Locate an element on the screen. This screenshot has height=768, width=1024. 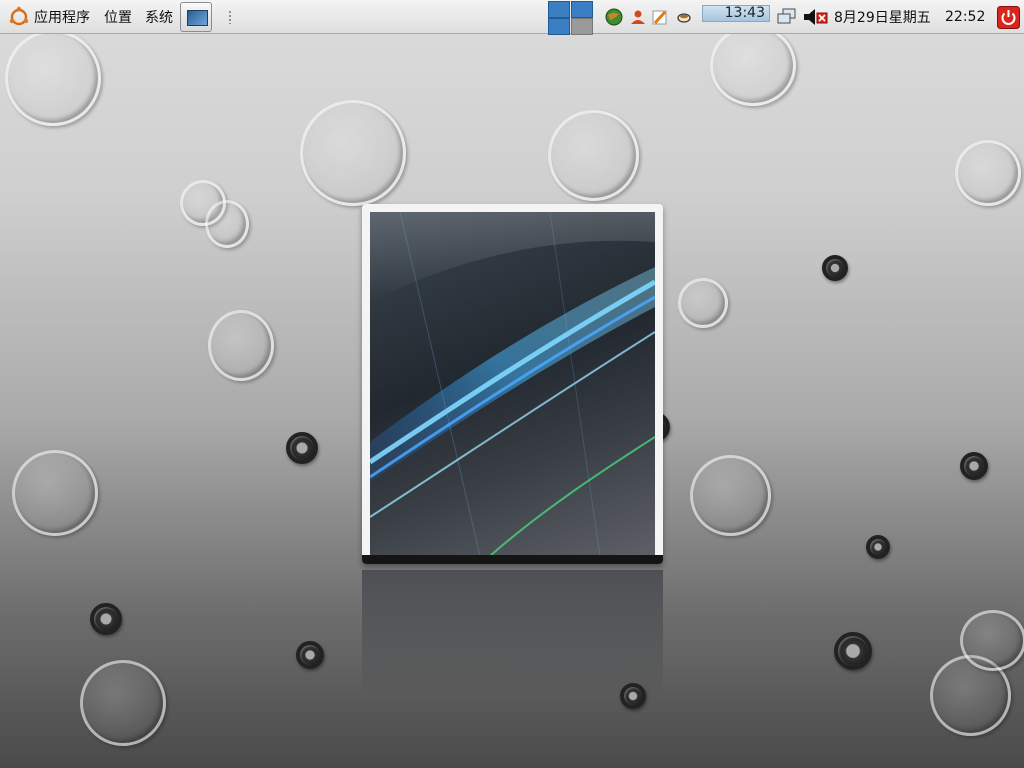
picture-frame-bottom is located at coordinates (512, 559).